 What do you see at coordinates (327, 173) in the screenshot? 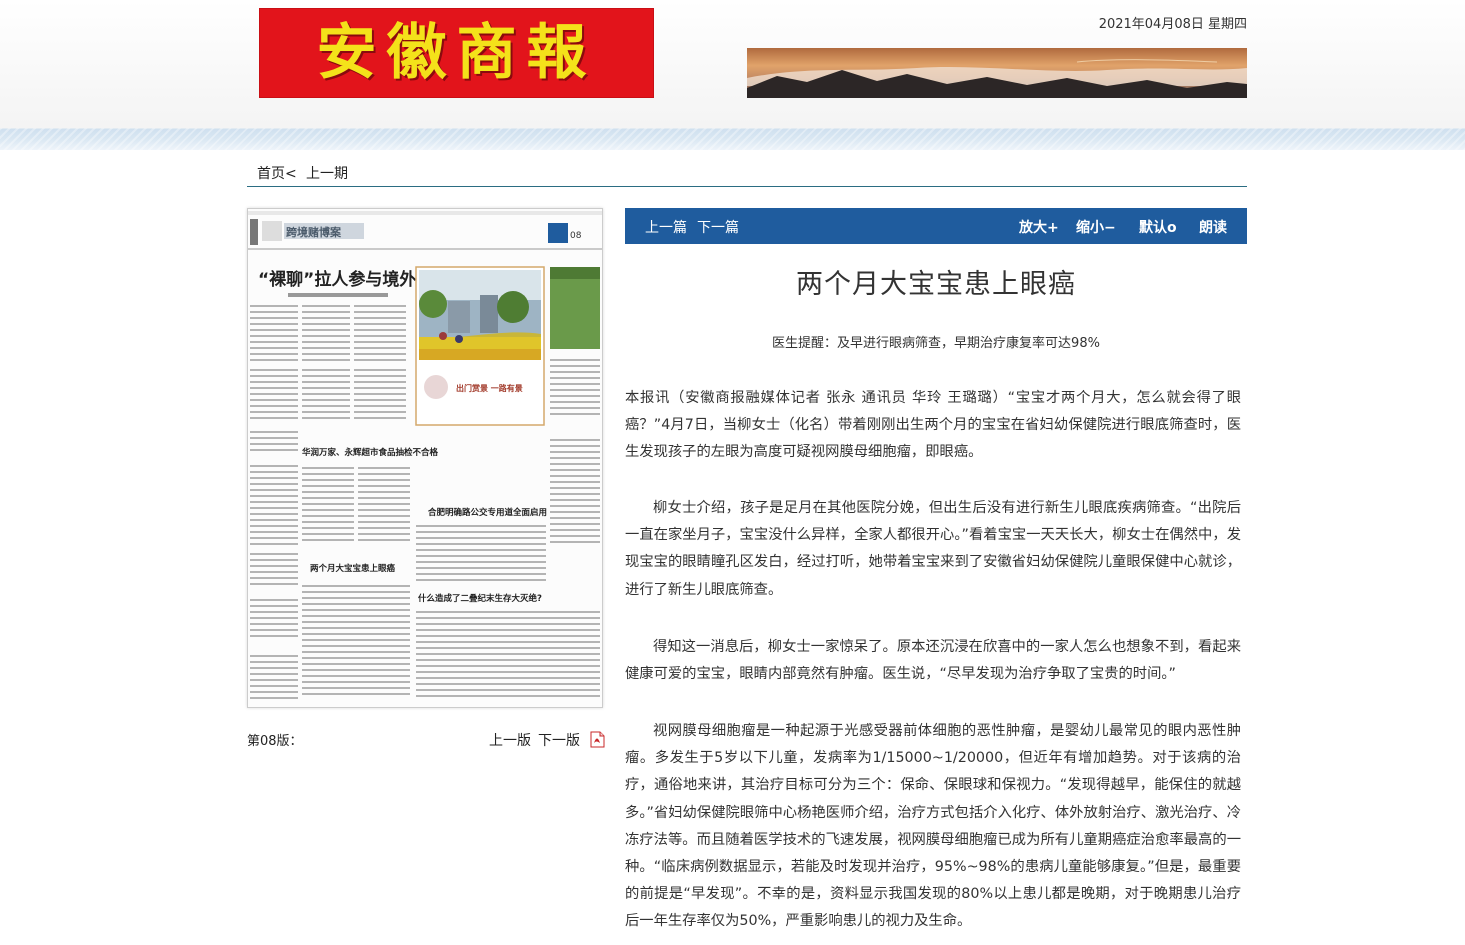
I see `nav-prev-issue-link: 上一期` at bounding box center [327, 173].